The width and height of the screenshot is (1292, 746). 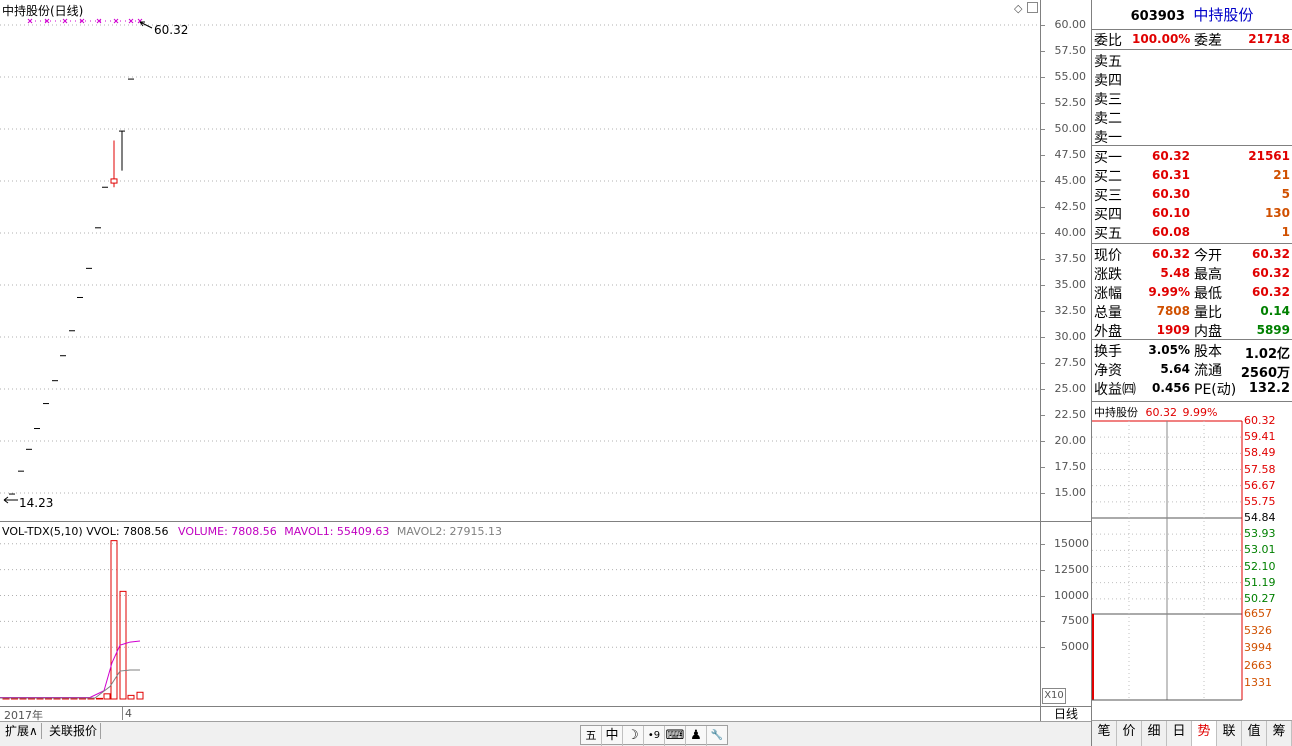 I want to click on main-y-tick: 25.00, so click(x=1070, y=388).